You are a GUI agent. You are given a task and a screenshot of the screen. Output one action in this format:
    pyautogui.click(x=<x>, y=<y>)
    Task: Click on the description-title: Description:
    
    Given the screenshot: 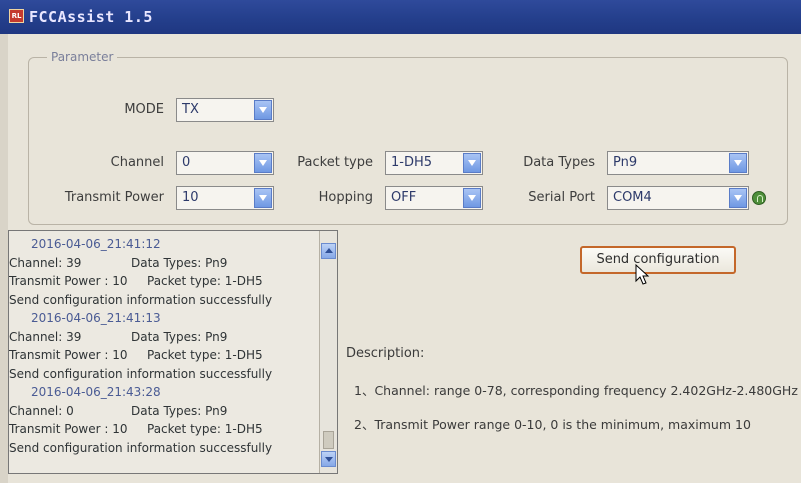 What is the action you would take?
    pyautogui.click(x=385, y=353)
    